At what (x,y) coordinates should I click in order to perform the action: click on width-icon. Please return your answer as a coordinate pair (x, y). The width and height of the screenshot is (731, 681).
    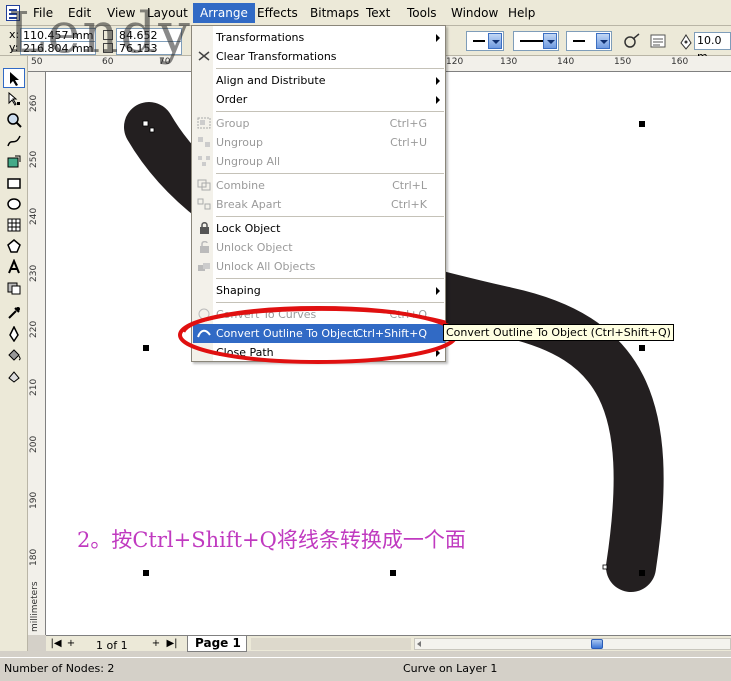
    Looking at the image, I should click on (108, 35).